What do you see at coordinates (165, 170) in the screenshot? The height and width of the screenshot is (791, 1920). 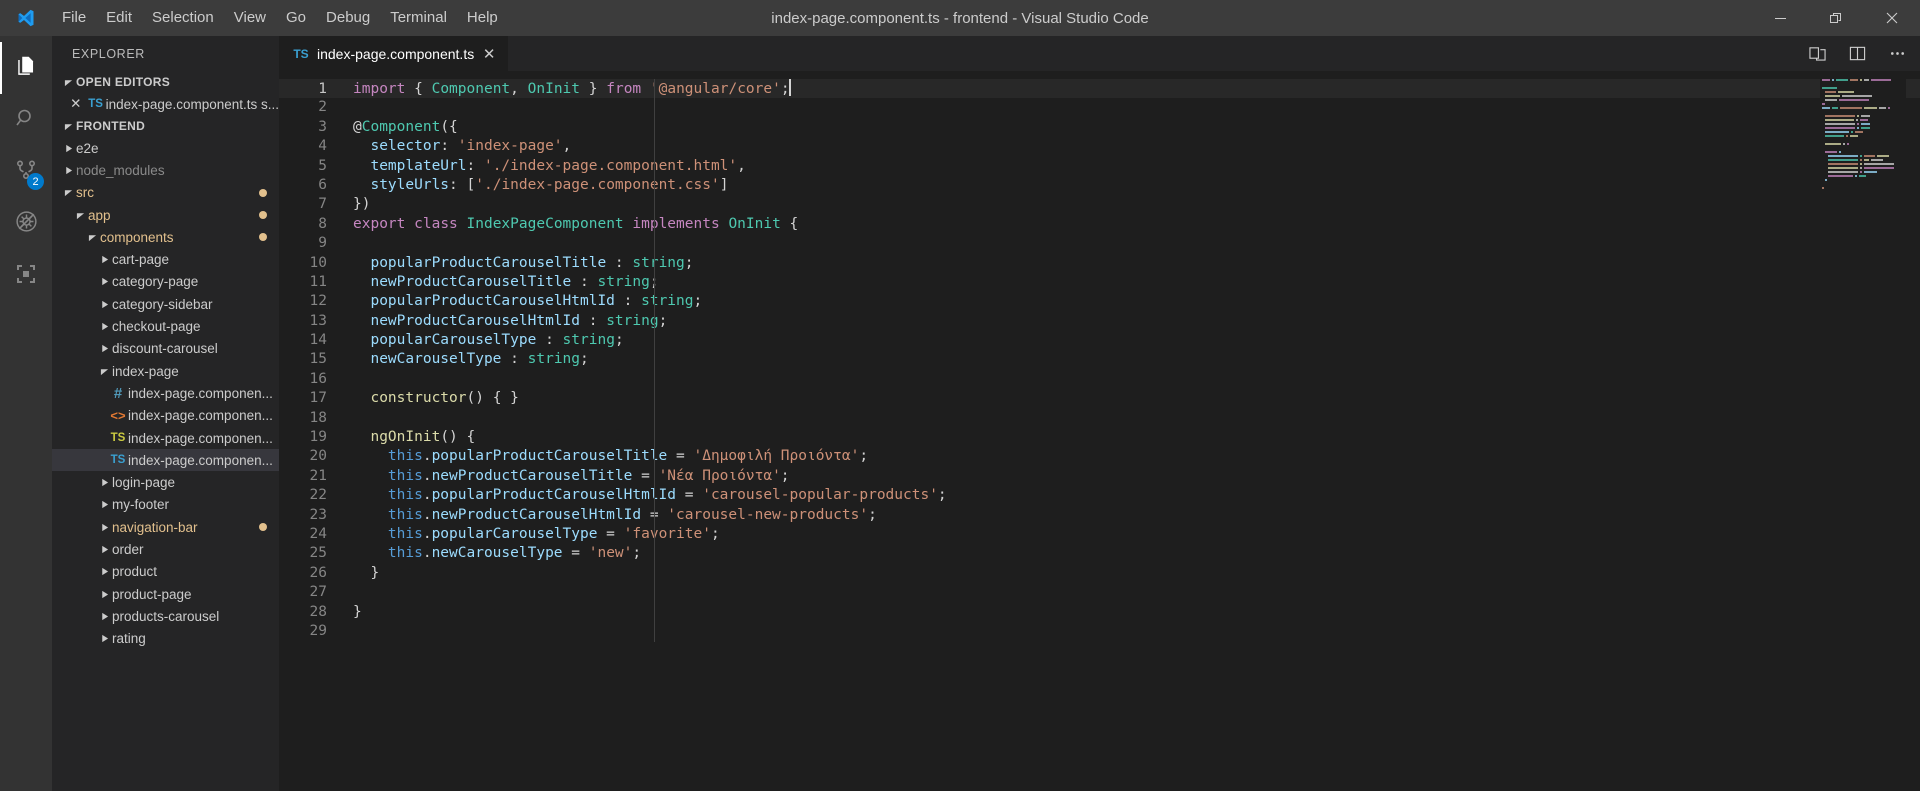 I see `tree-folder-node_modules: node_modules` at bounding box center [165, 170].